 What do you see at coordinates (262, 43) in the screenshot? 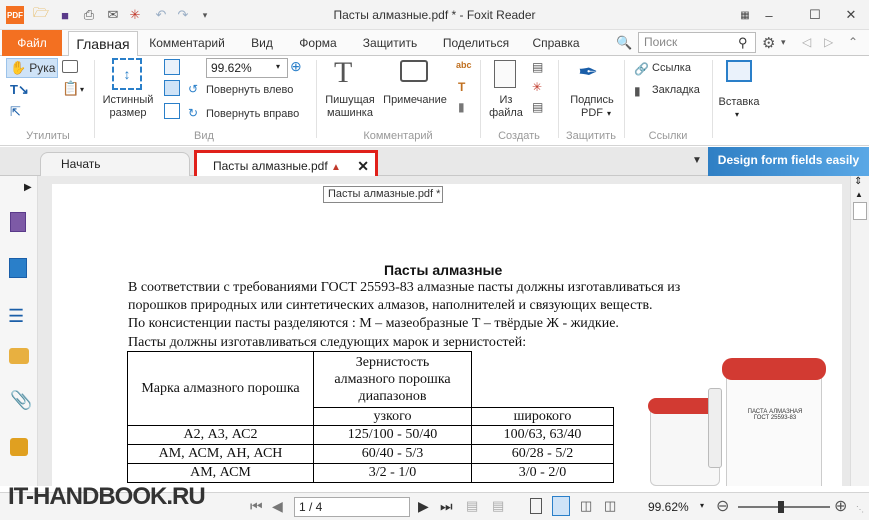
I see `tab-view: Вид` at bounding box center [262, 43].